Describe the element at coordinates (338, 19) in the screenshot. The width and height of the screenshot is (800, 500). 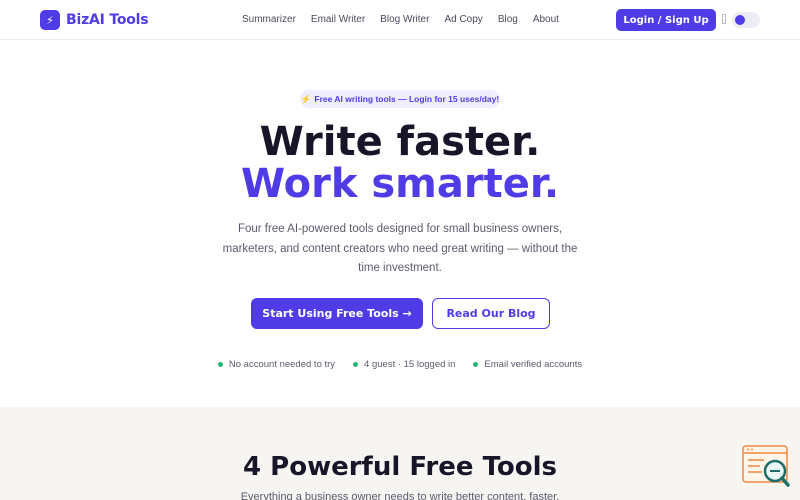
I see `nav-link-email-writer: Email Writer` at that location.